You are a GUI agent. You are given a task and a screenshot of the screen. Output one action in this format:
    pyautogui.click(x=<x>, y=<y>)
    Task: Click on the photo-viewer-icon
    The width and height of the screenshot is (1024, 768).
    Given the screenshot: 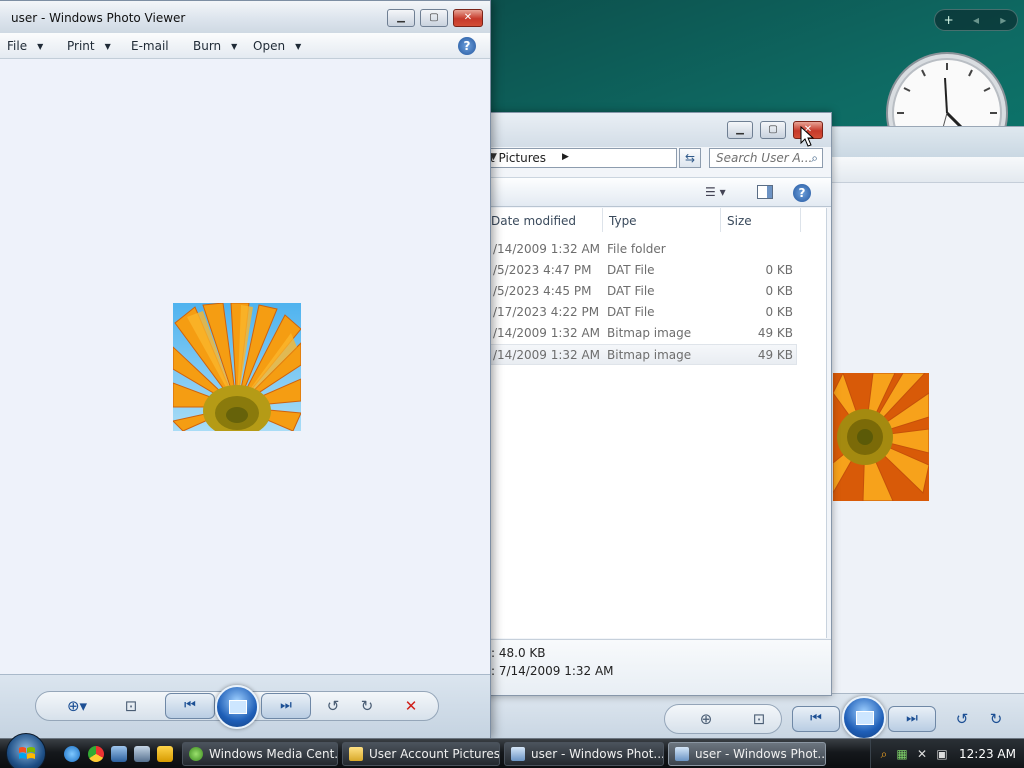 What is the action you would take?
    pyautogui.click(x=518, y=754)
    